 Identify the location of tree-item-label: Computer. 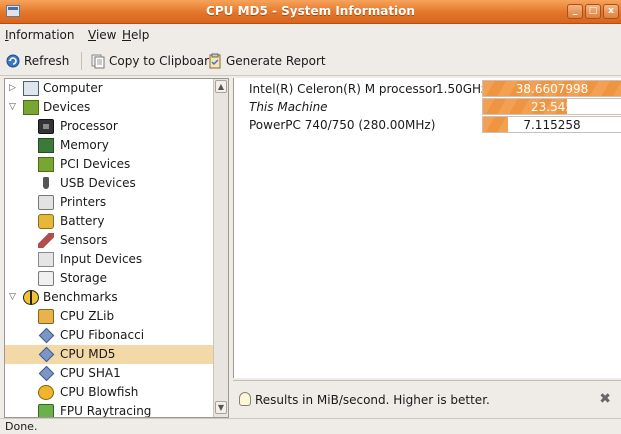
(73, 88).